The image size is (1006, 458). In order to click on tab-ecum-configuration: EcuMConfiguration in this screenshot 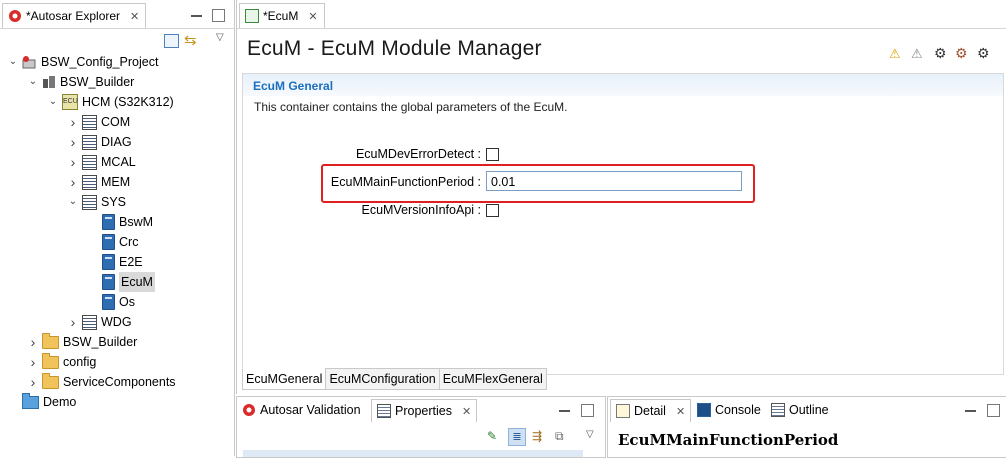, I will do `click(382, 379)`.